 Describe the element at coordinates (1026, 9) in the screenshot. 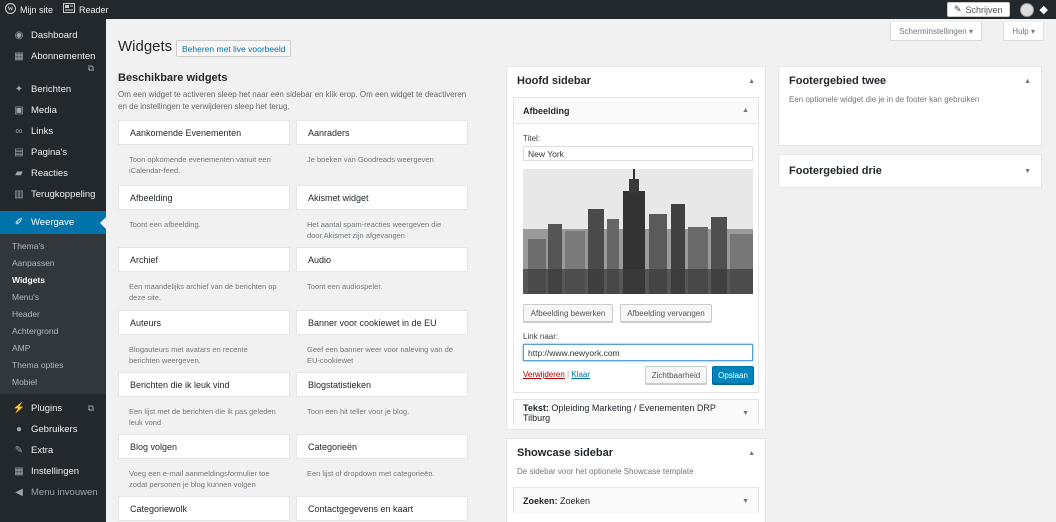

I see `avatar` at that location.